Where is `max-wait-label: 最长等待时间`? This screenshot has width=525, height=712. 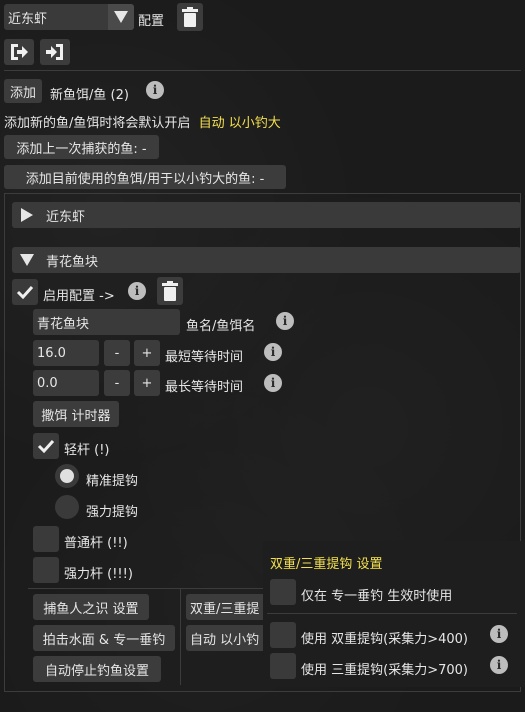
max-wait-label: 最长等待时间 is located at coordinates (204, 387).